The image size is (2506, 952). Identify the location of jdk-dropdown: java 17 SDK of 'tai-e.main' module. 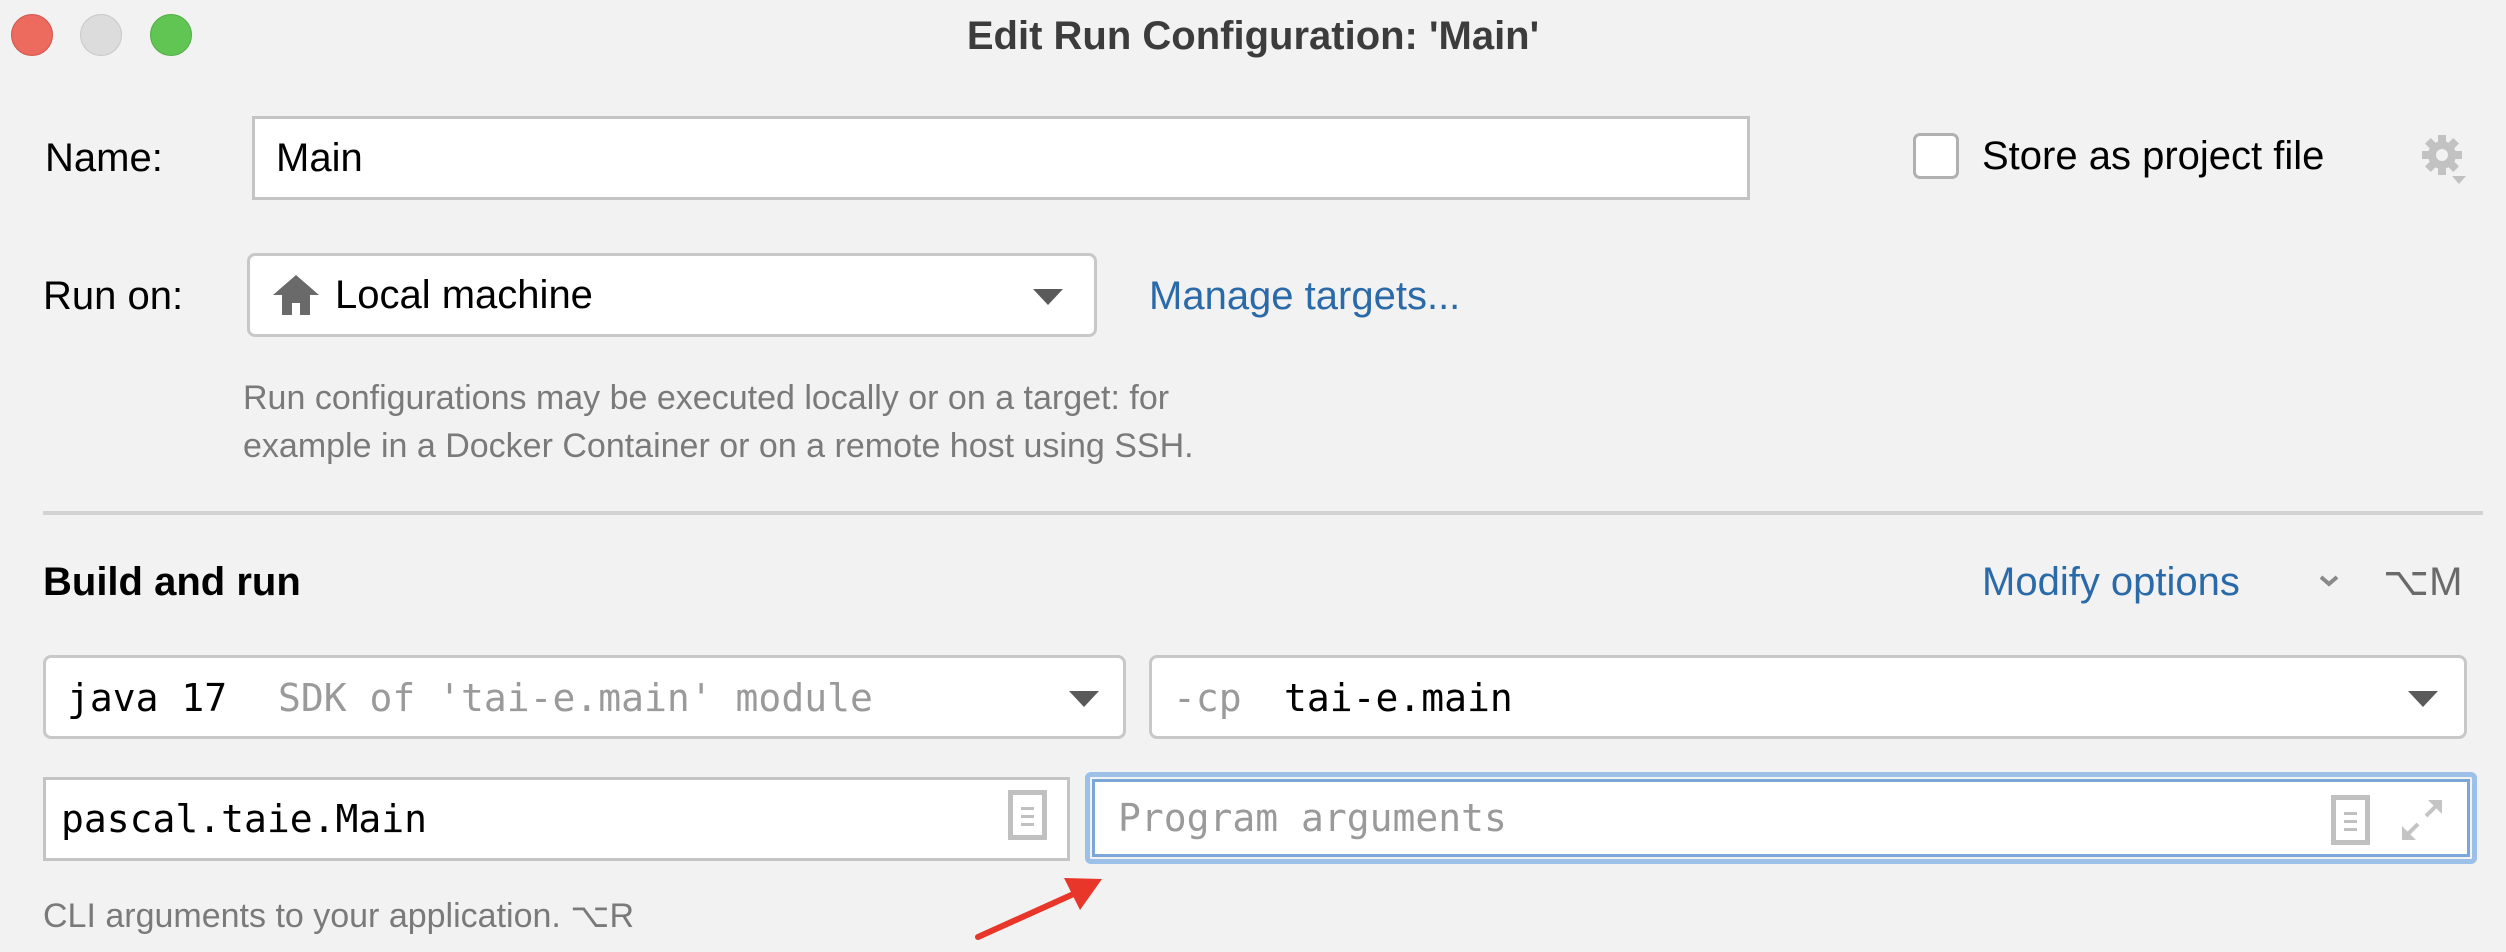
(584, 697).